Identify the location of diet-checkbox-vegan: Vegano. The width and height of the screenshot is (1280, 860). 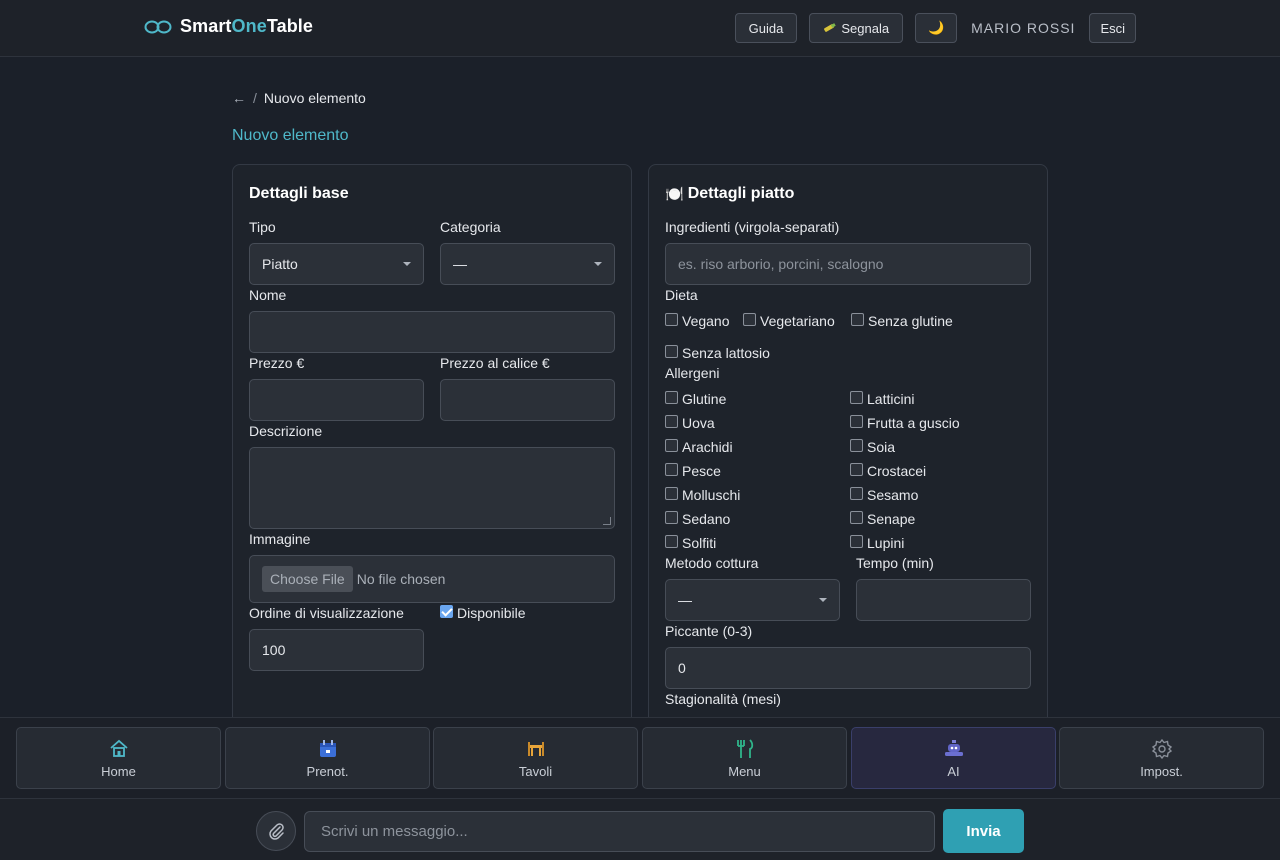
(697, 320).